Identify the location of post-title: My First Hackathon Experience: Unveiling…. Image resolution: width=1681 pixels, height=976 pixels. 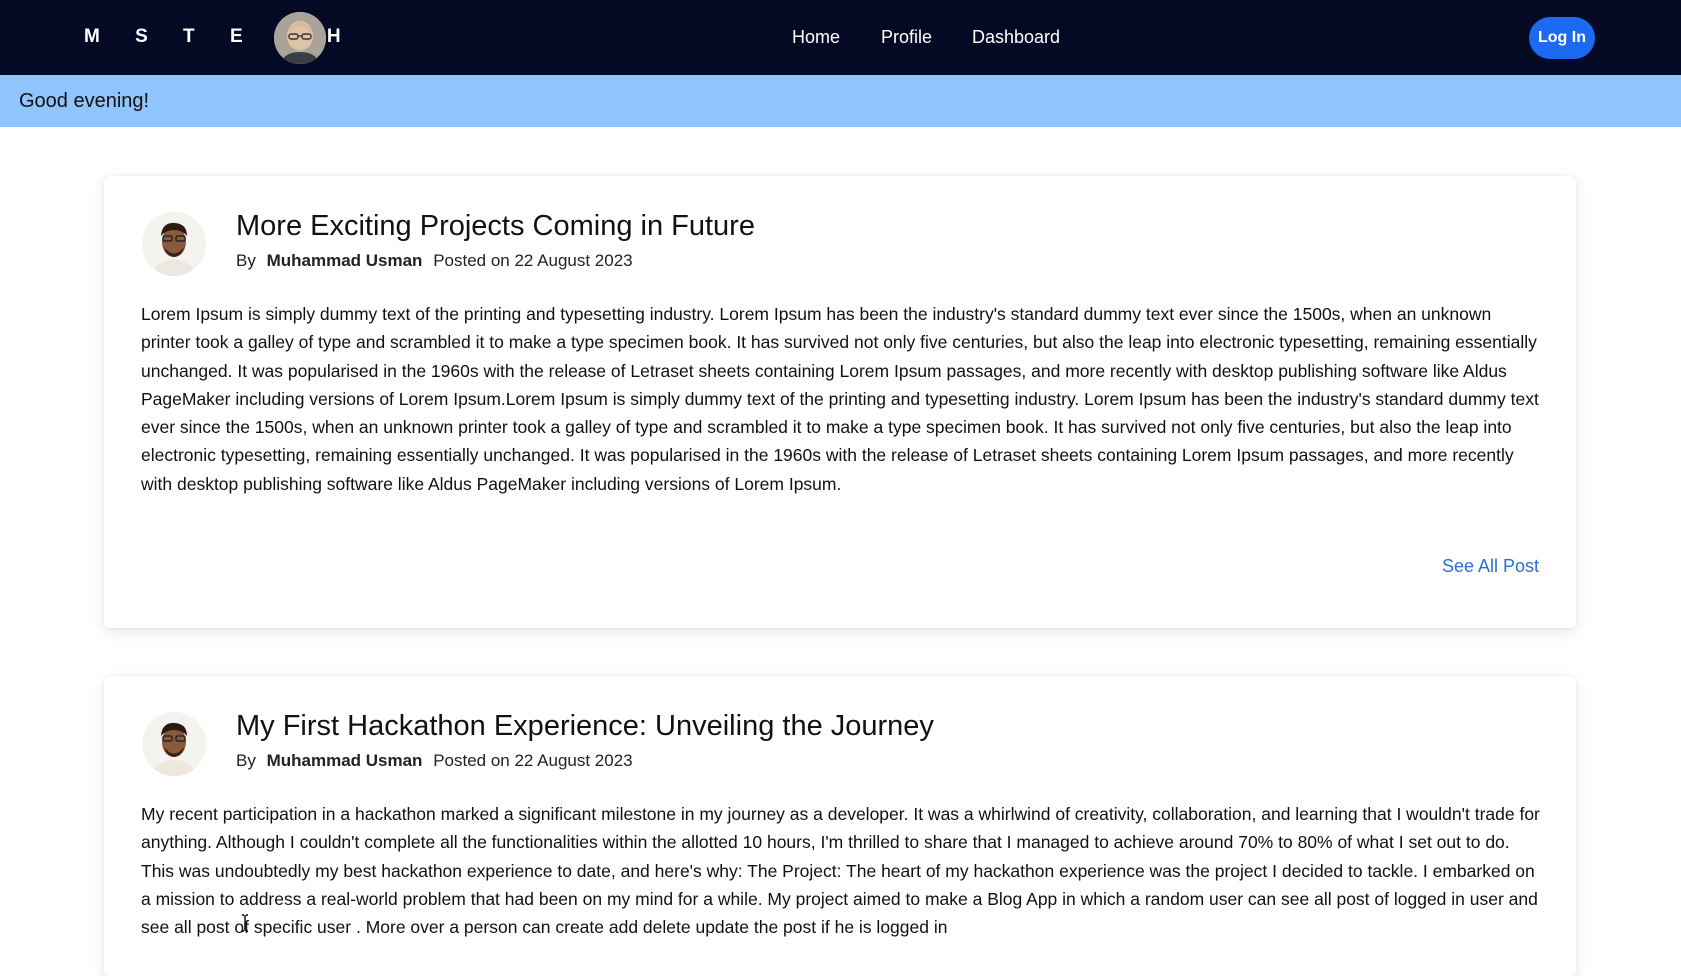
(585, 726).